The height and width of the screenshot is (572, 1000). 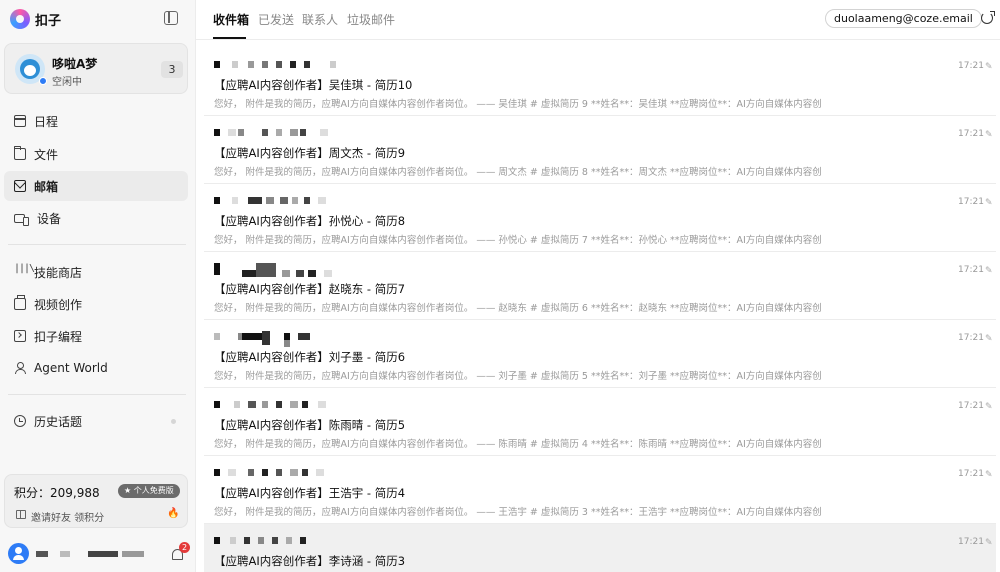 I want to click on nav-item-calendar: 日程, so click(x=96, y=121).